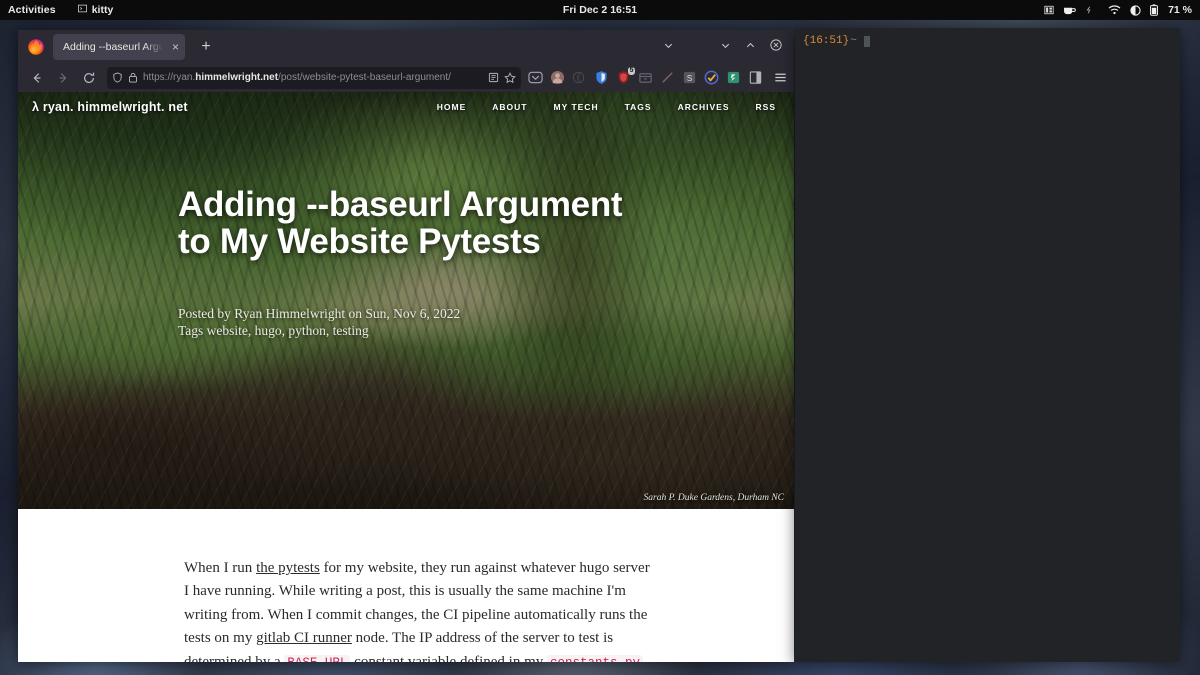  I want to click on activities-button: Activities, so click(33, 10).